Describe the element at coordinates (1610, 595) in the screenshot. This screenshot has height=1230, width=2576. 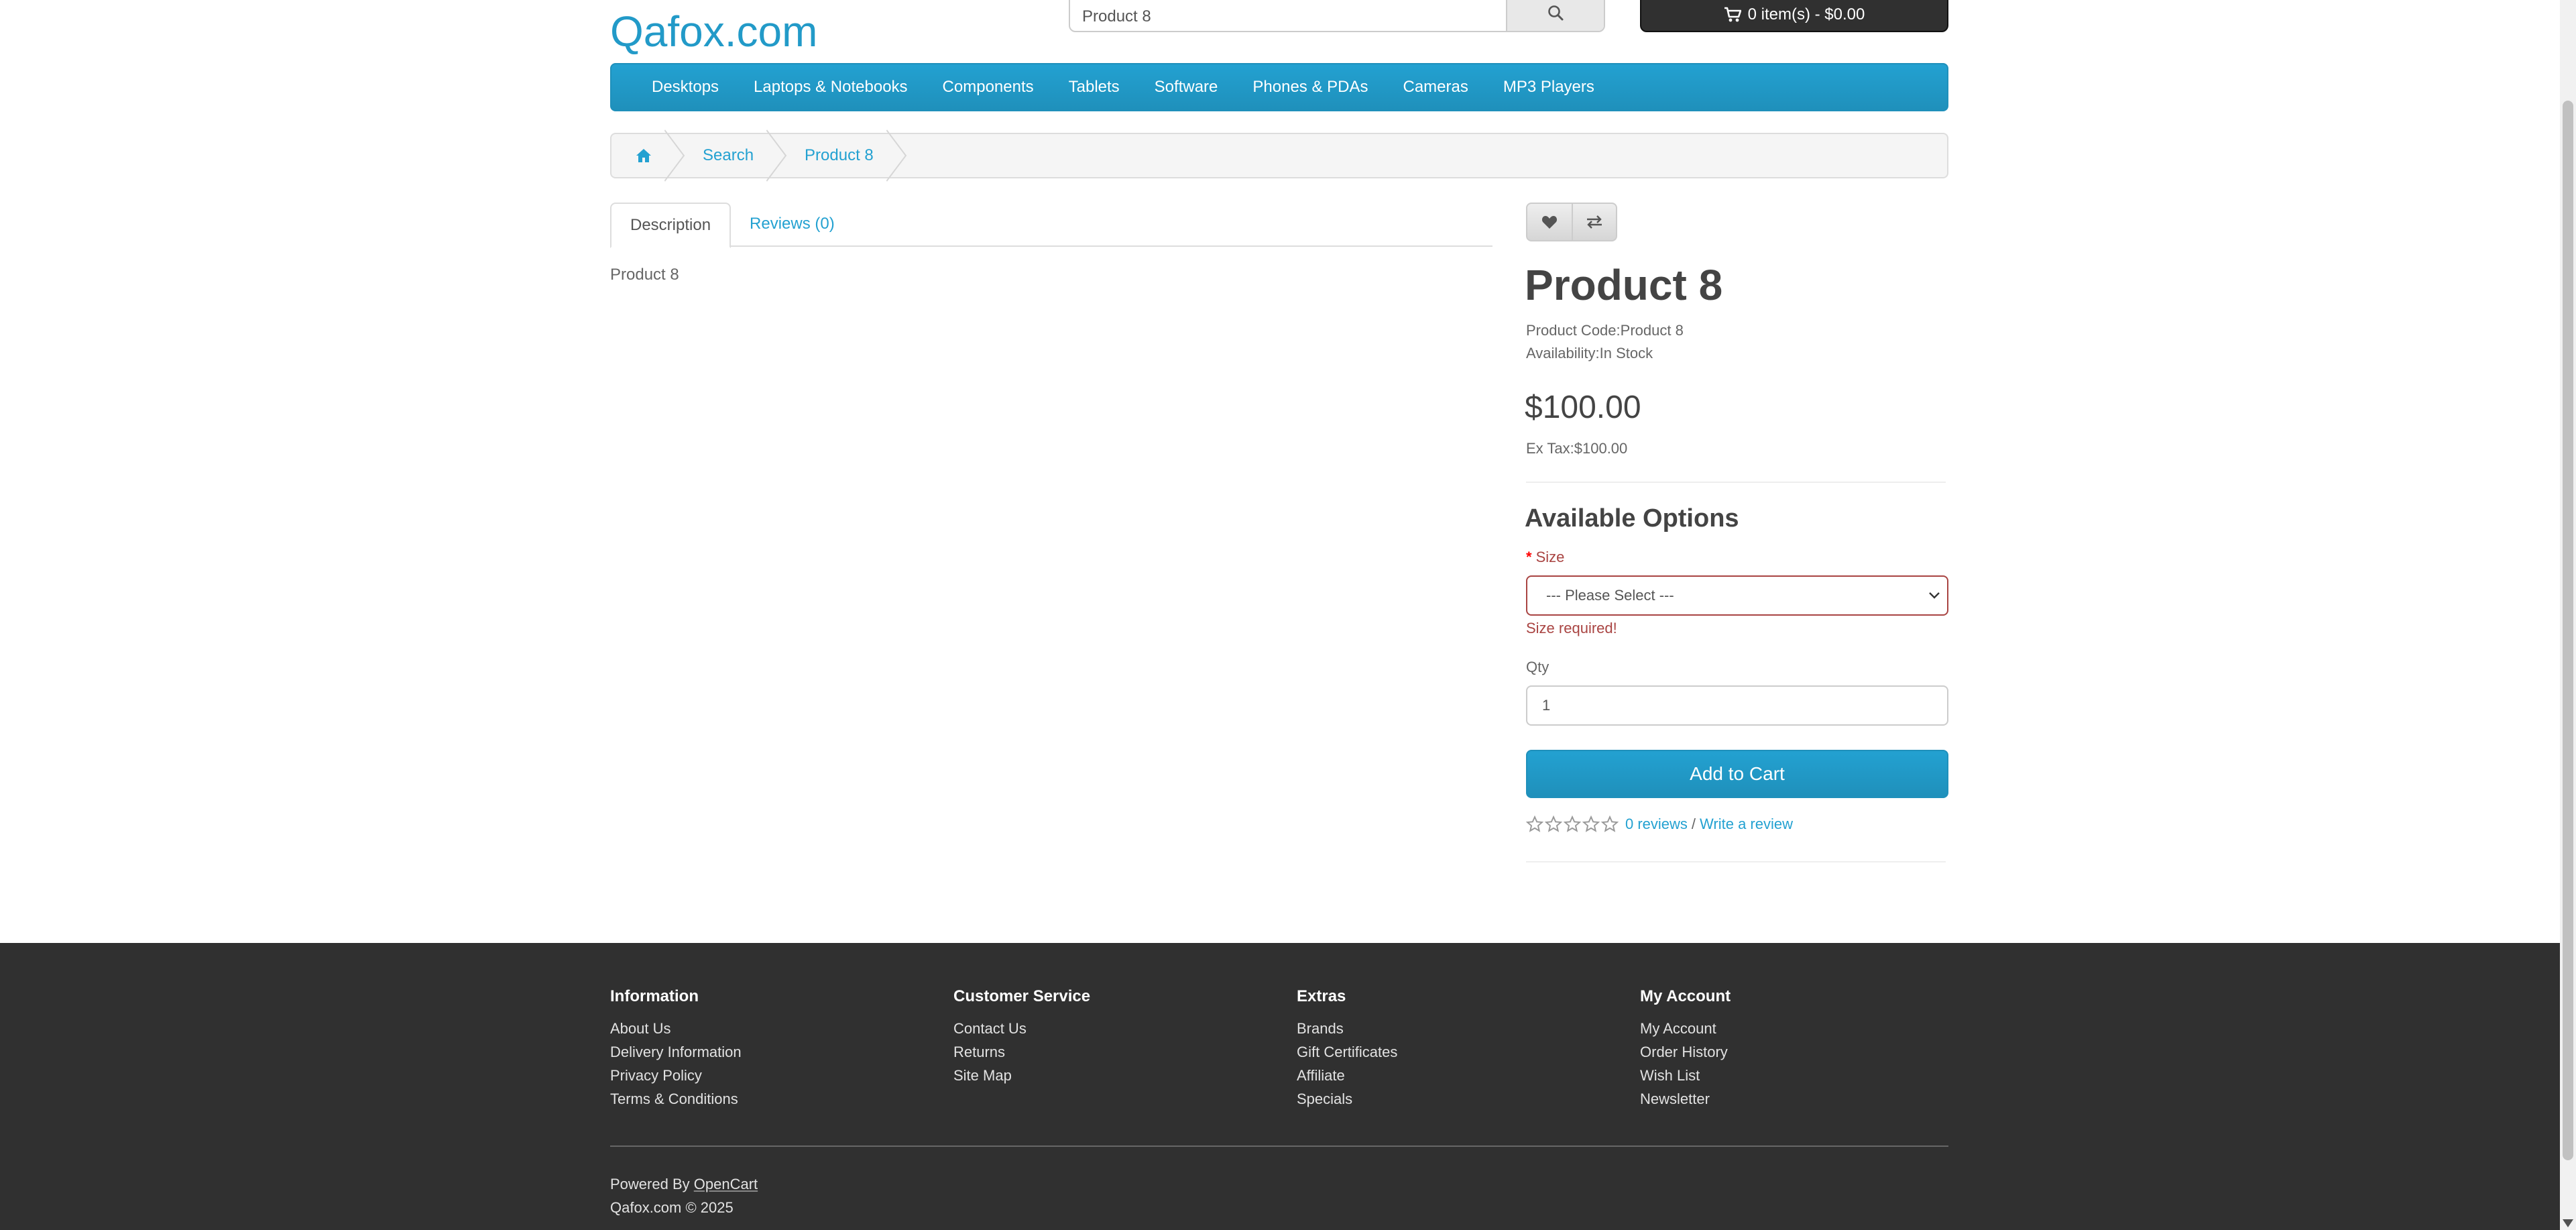
I see `size-select-value: --- Please Select ---` at that location.